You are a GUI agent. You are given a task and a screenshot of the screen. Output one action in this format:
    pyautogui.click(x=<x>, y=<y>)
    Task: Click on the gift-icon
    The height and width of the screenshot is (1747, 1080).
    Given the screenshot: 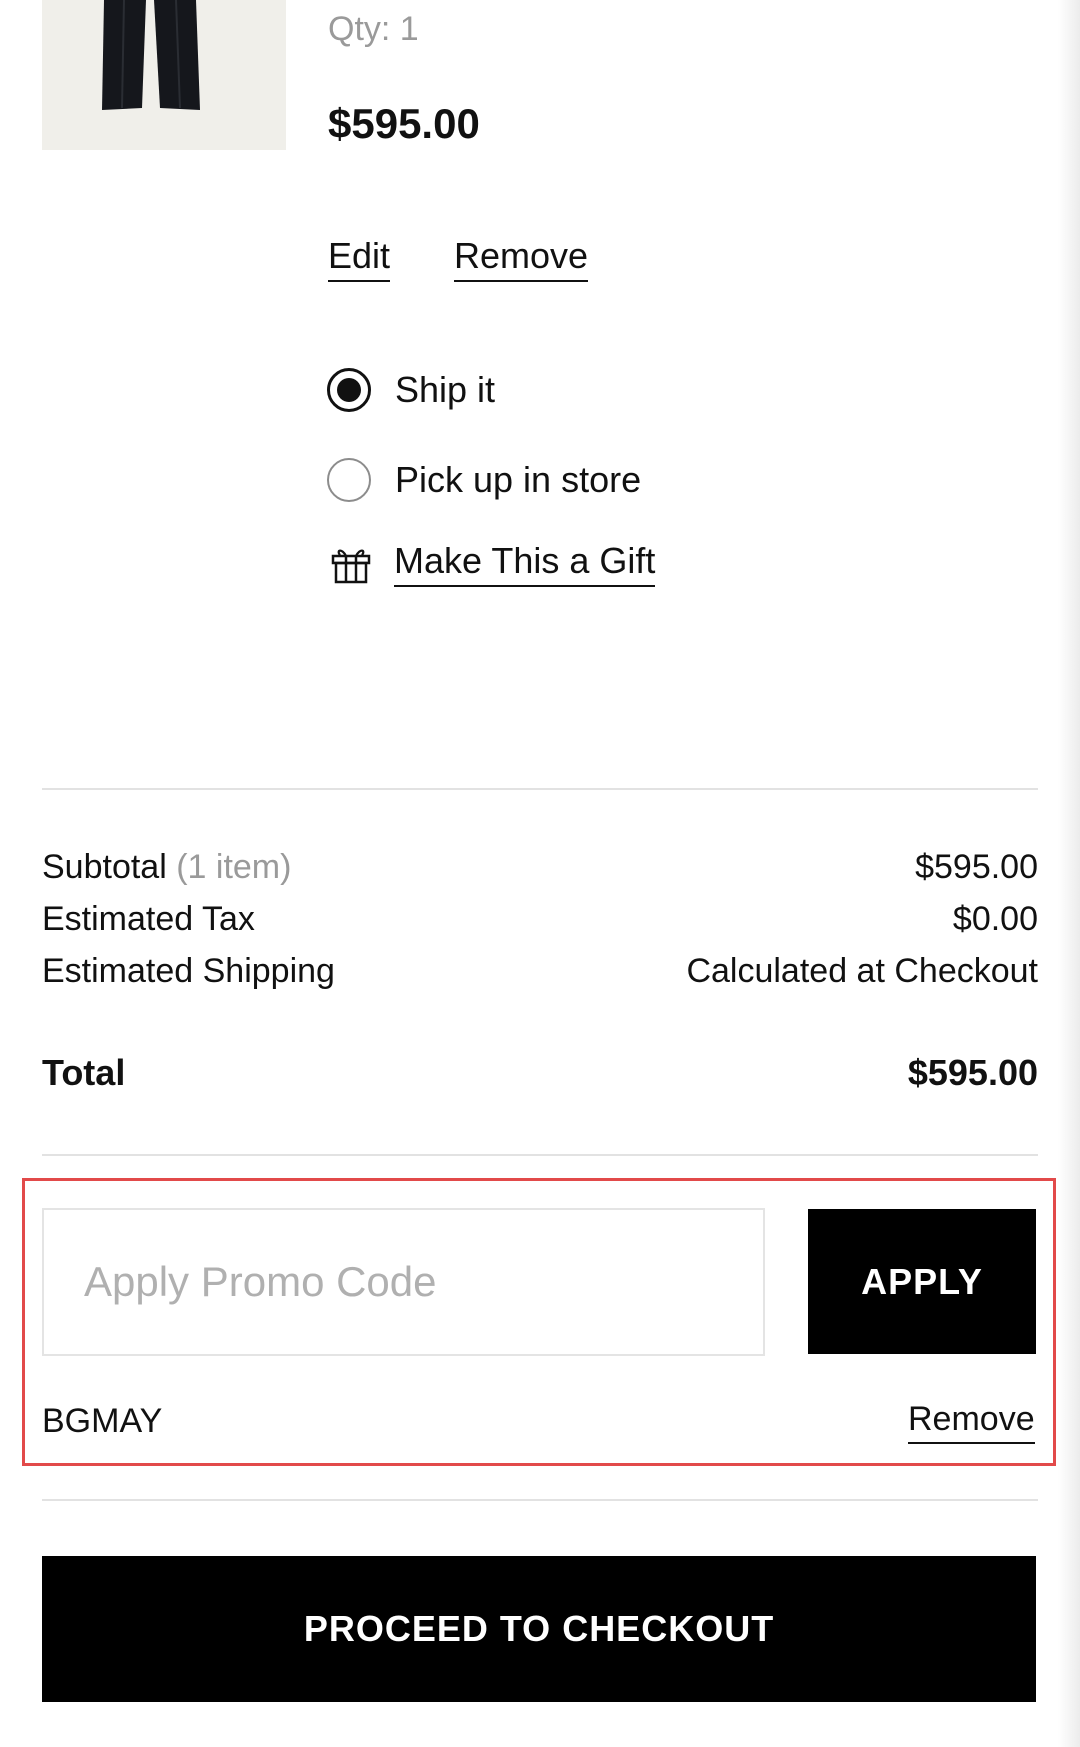 What is the action you would take?
    pyautogui.click(x=351, y=566)
    